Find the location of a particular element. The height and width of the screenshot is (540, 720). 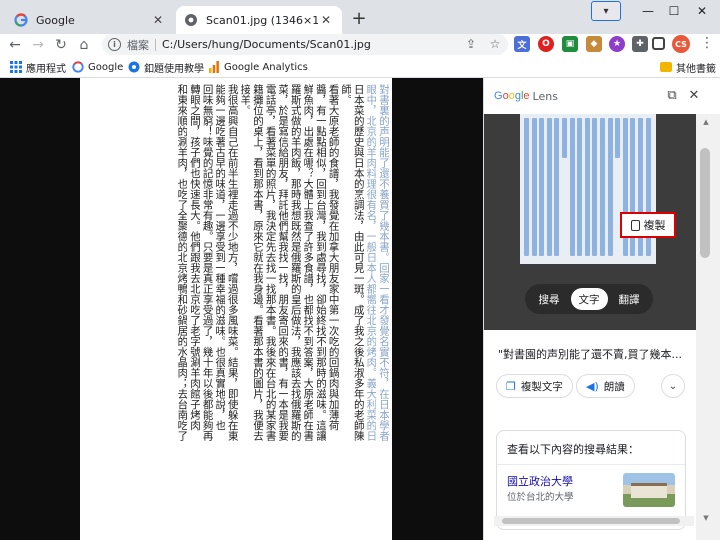

side-panel-icon is located at coordinates (658, 43).